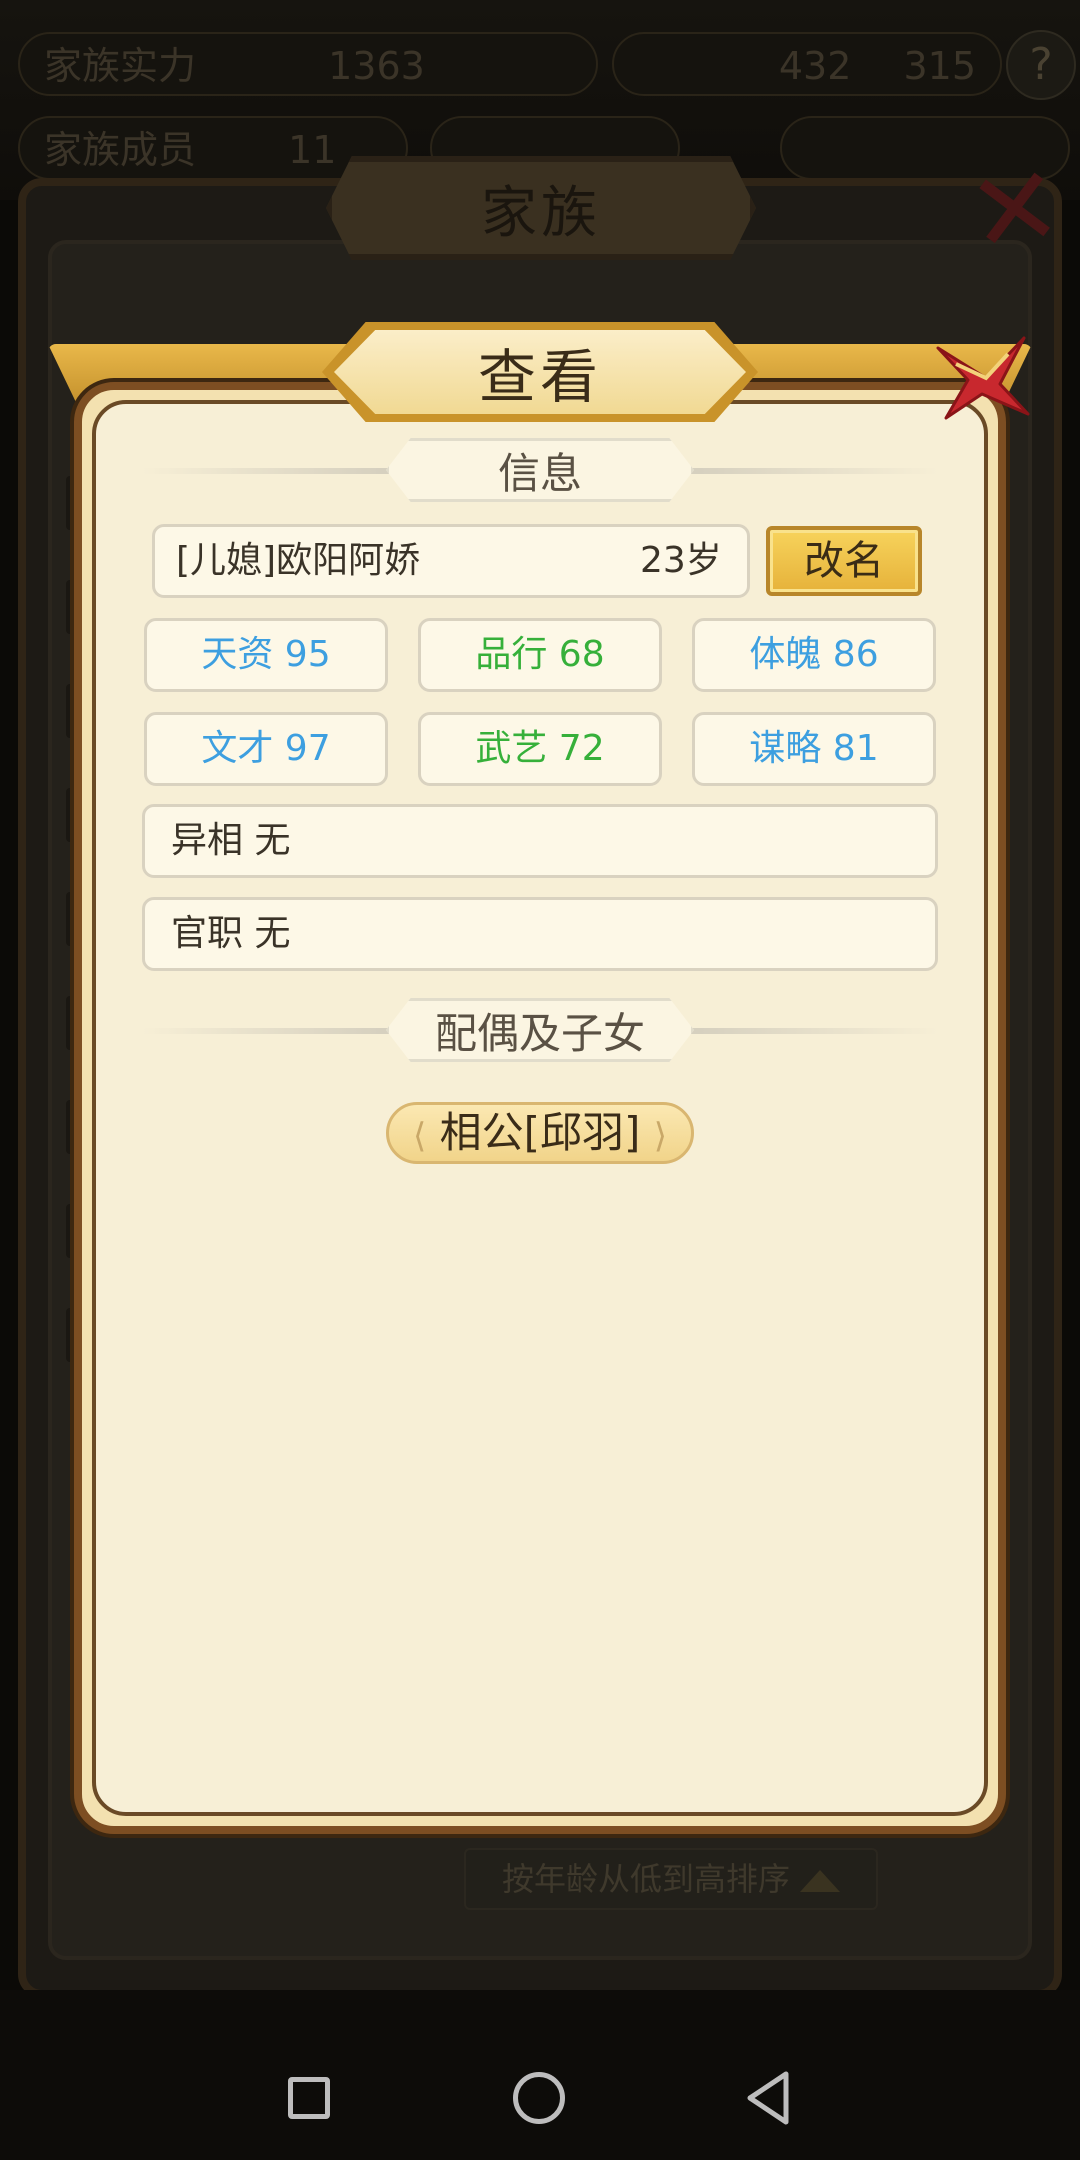  What do you see at coordinates (376, 66) in the screenshot?
I see `background-family-power-value: 1363` at bounding box center [376, 66].